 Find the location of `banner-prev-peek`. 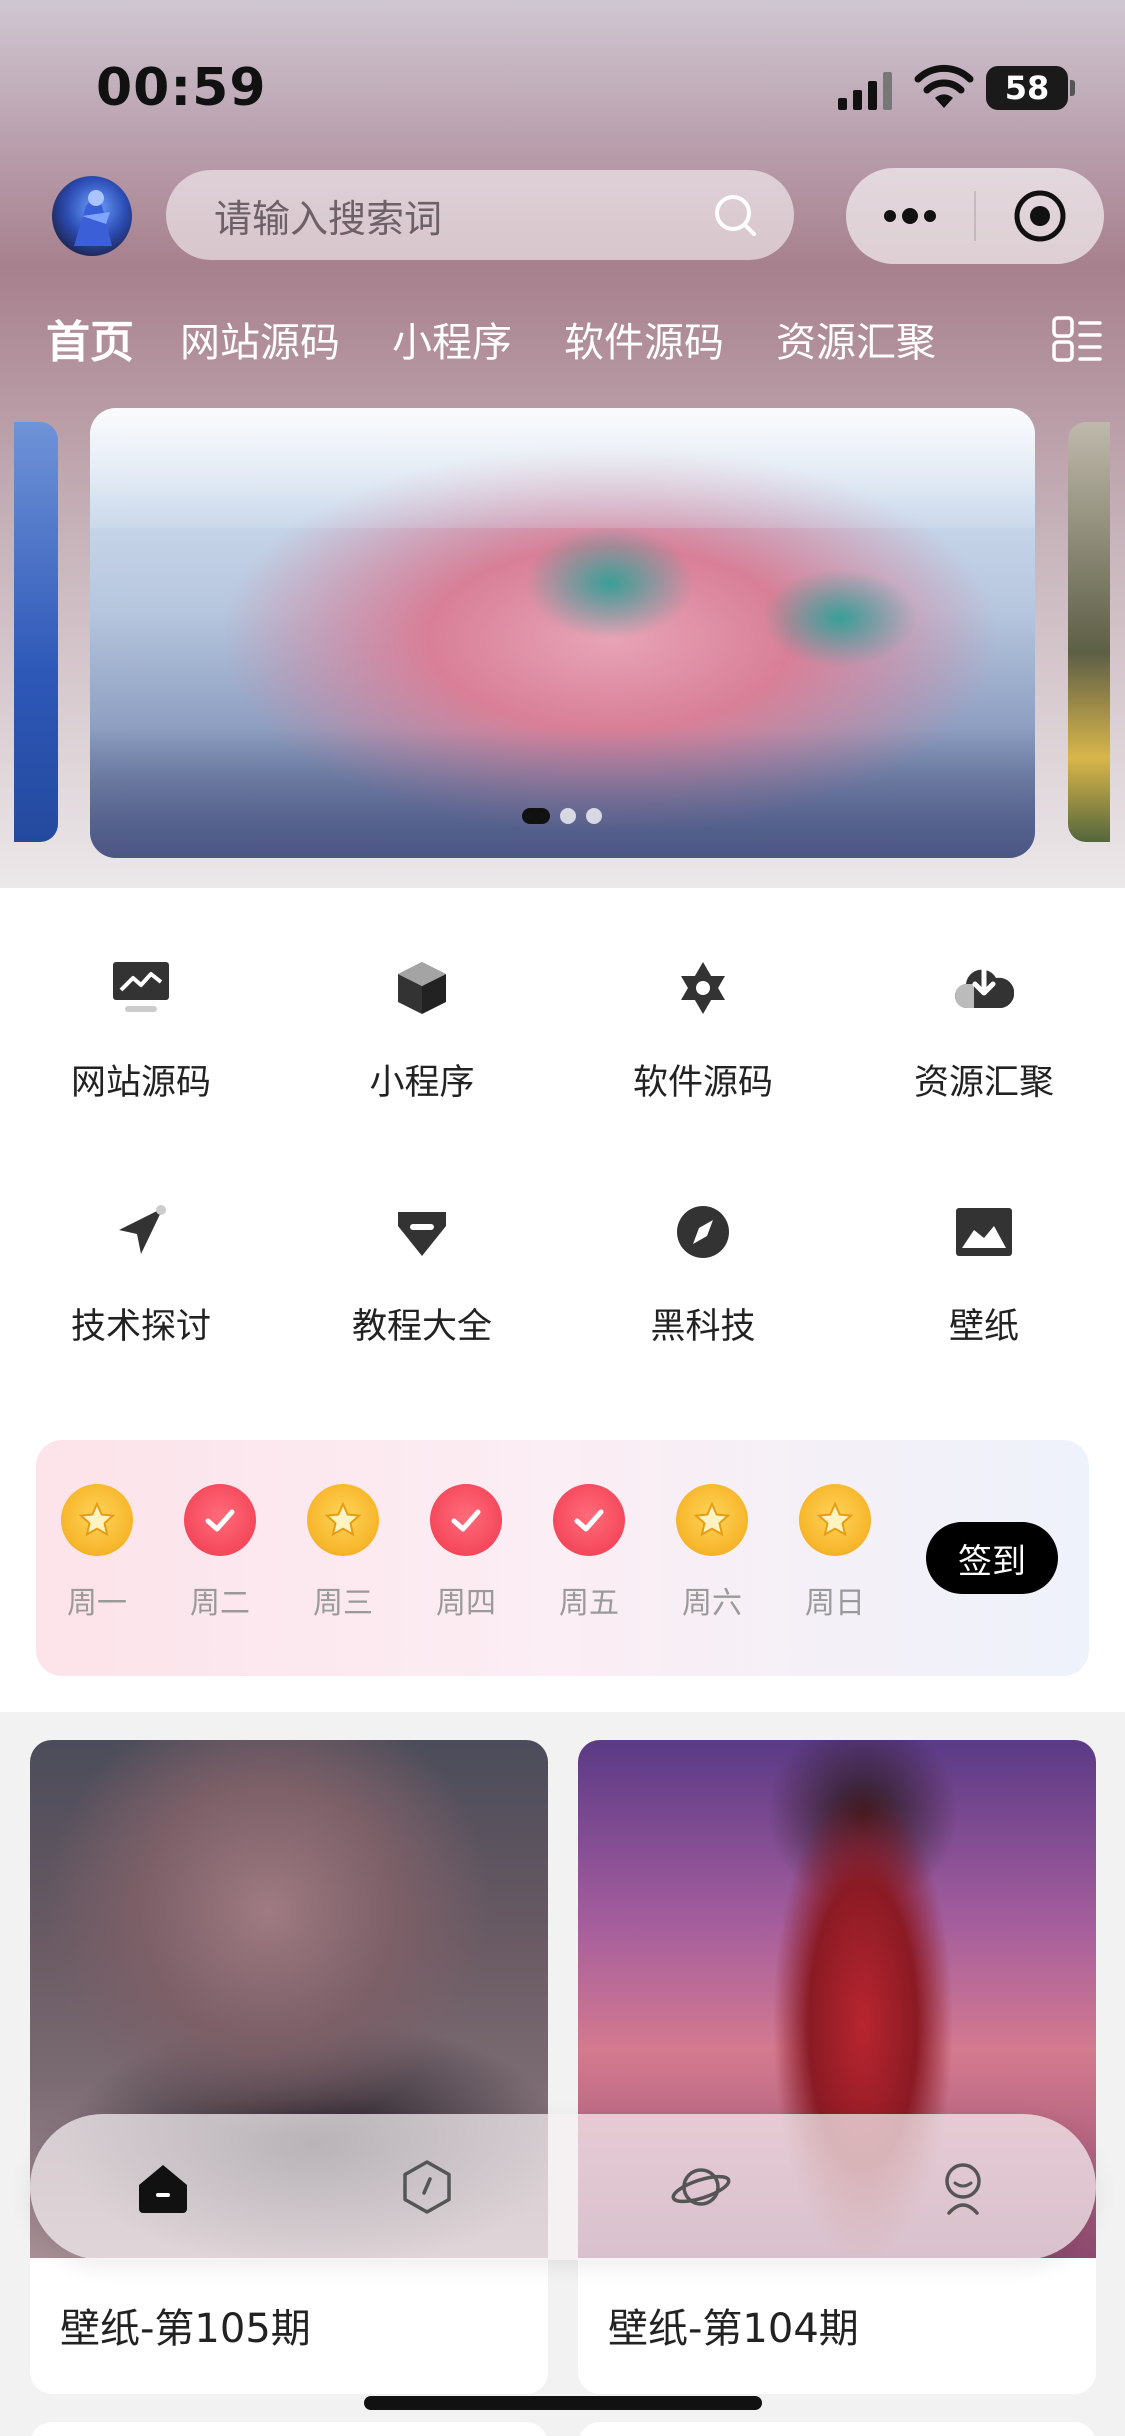

banner-prev-peek is located at coordinates (36, 632).